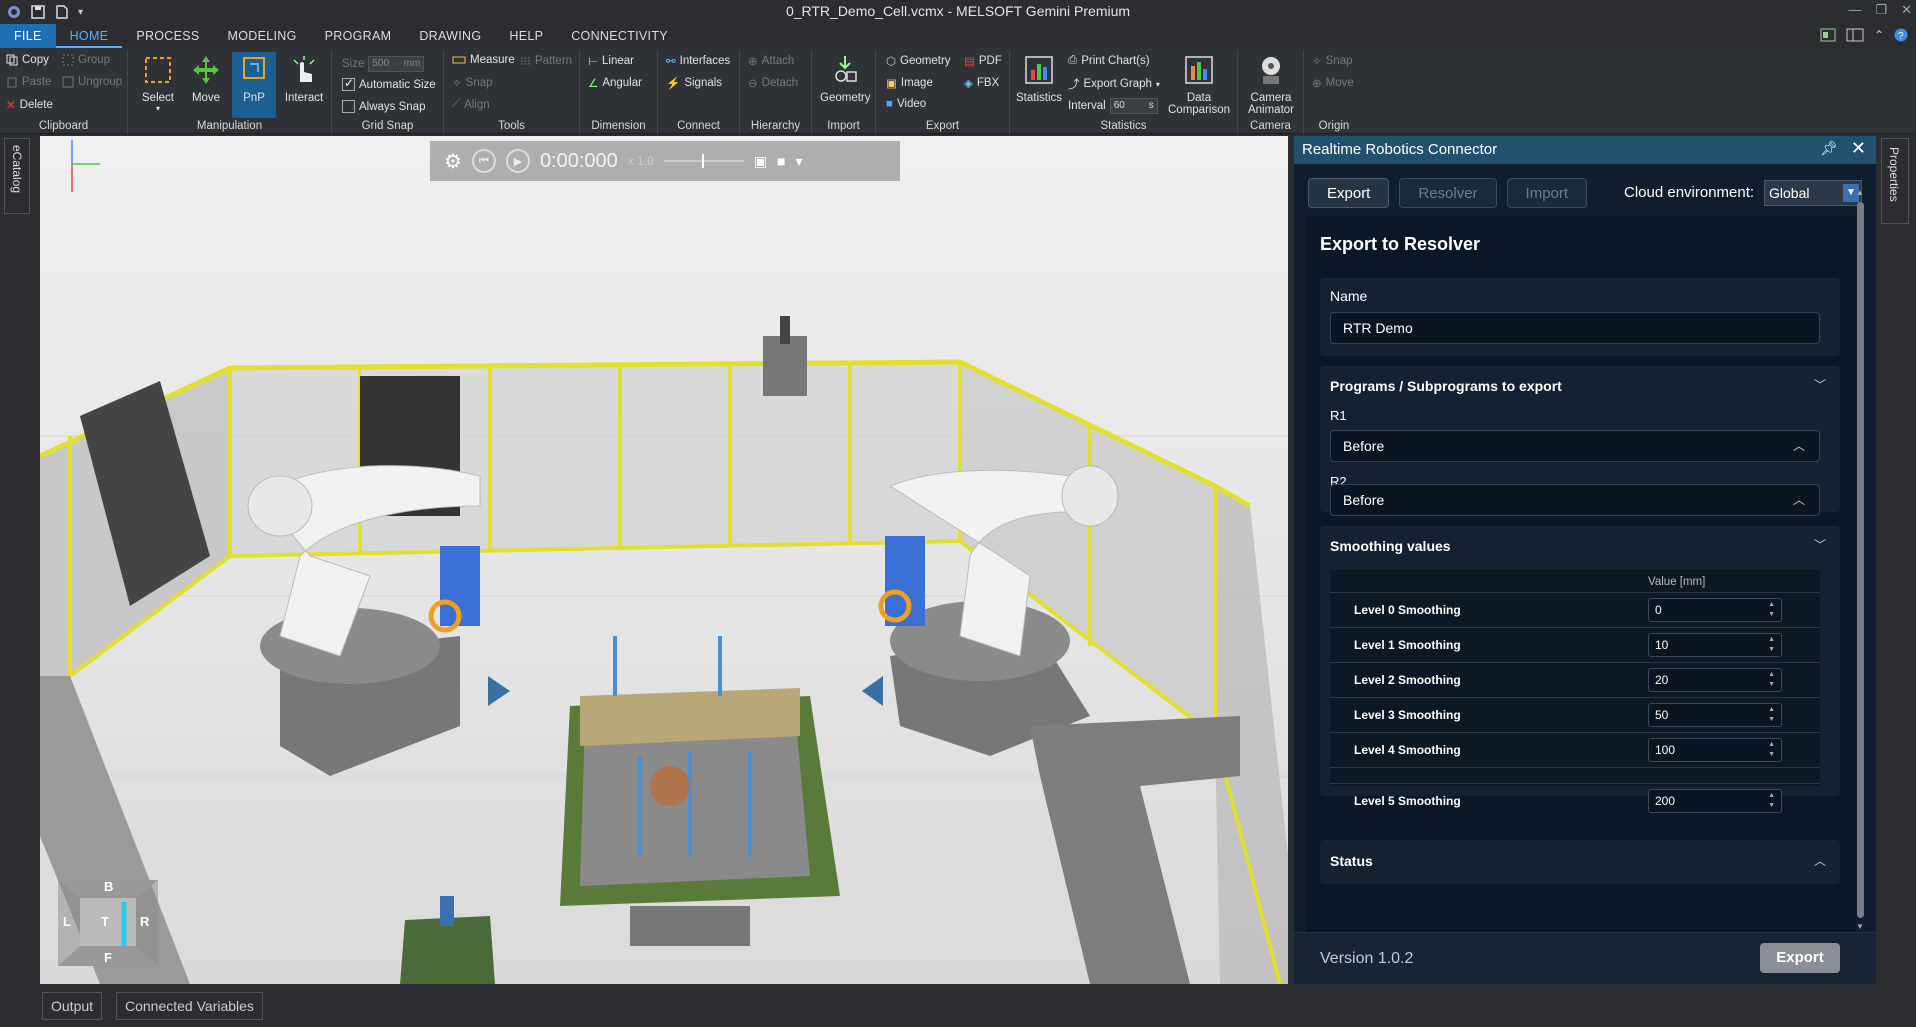 The height and width of the screenshot is (1027, 1916). I want to click on import-geometry-button: Geometry, so click(845, 78).